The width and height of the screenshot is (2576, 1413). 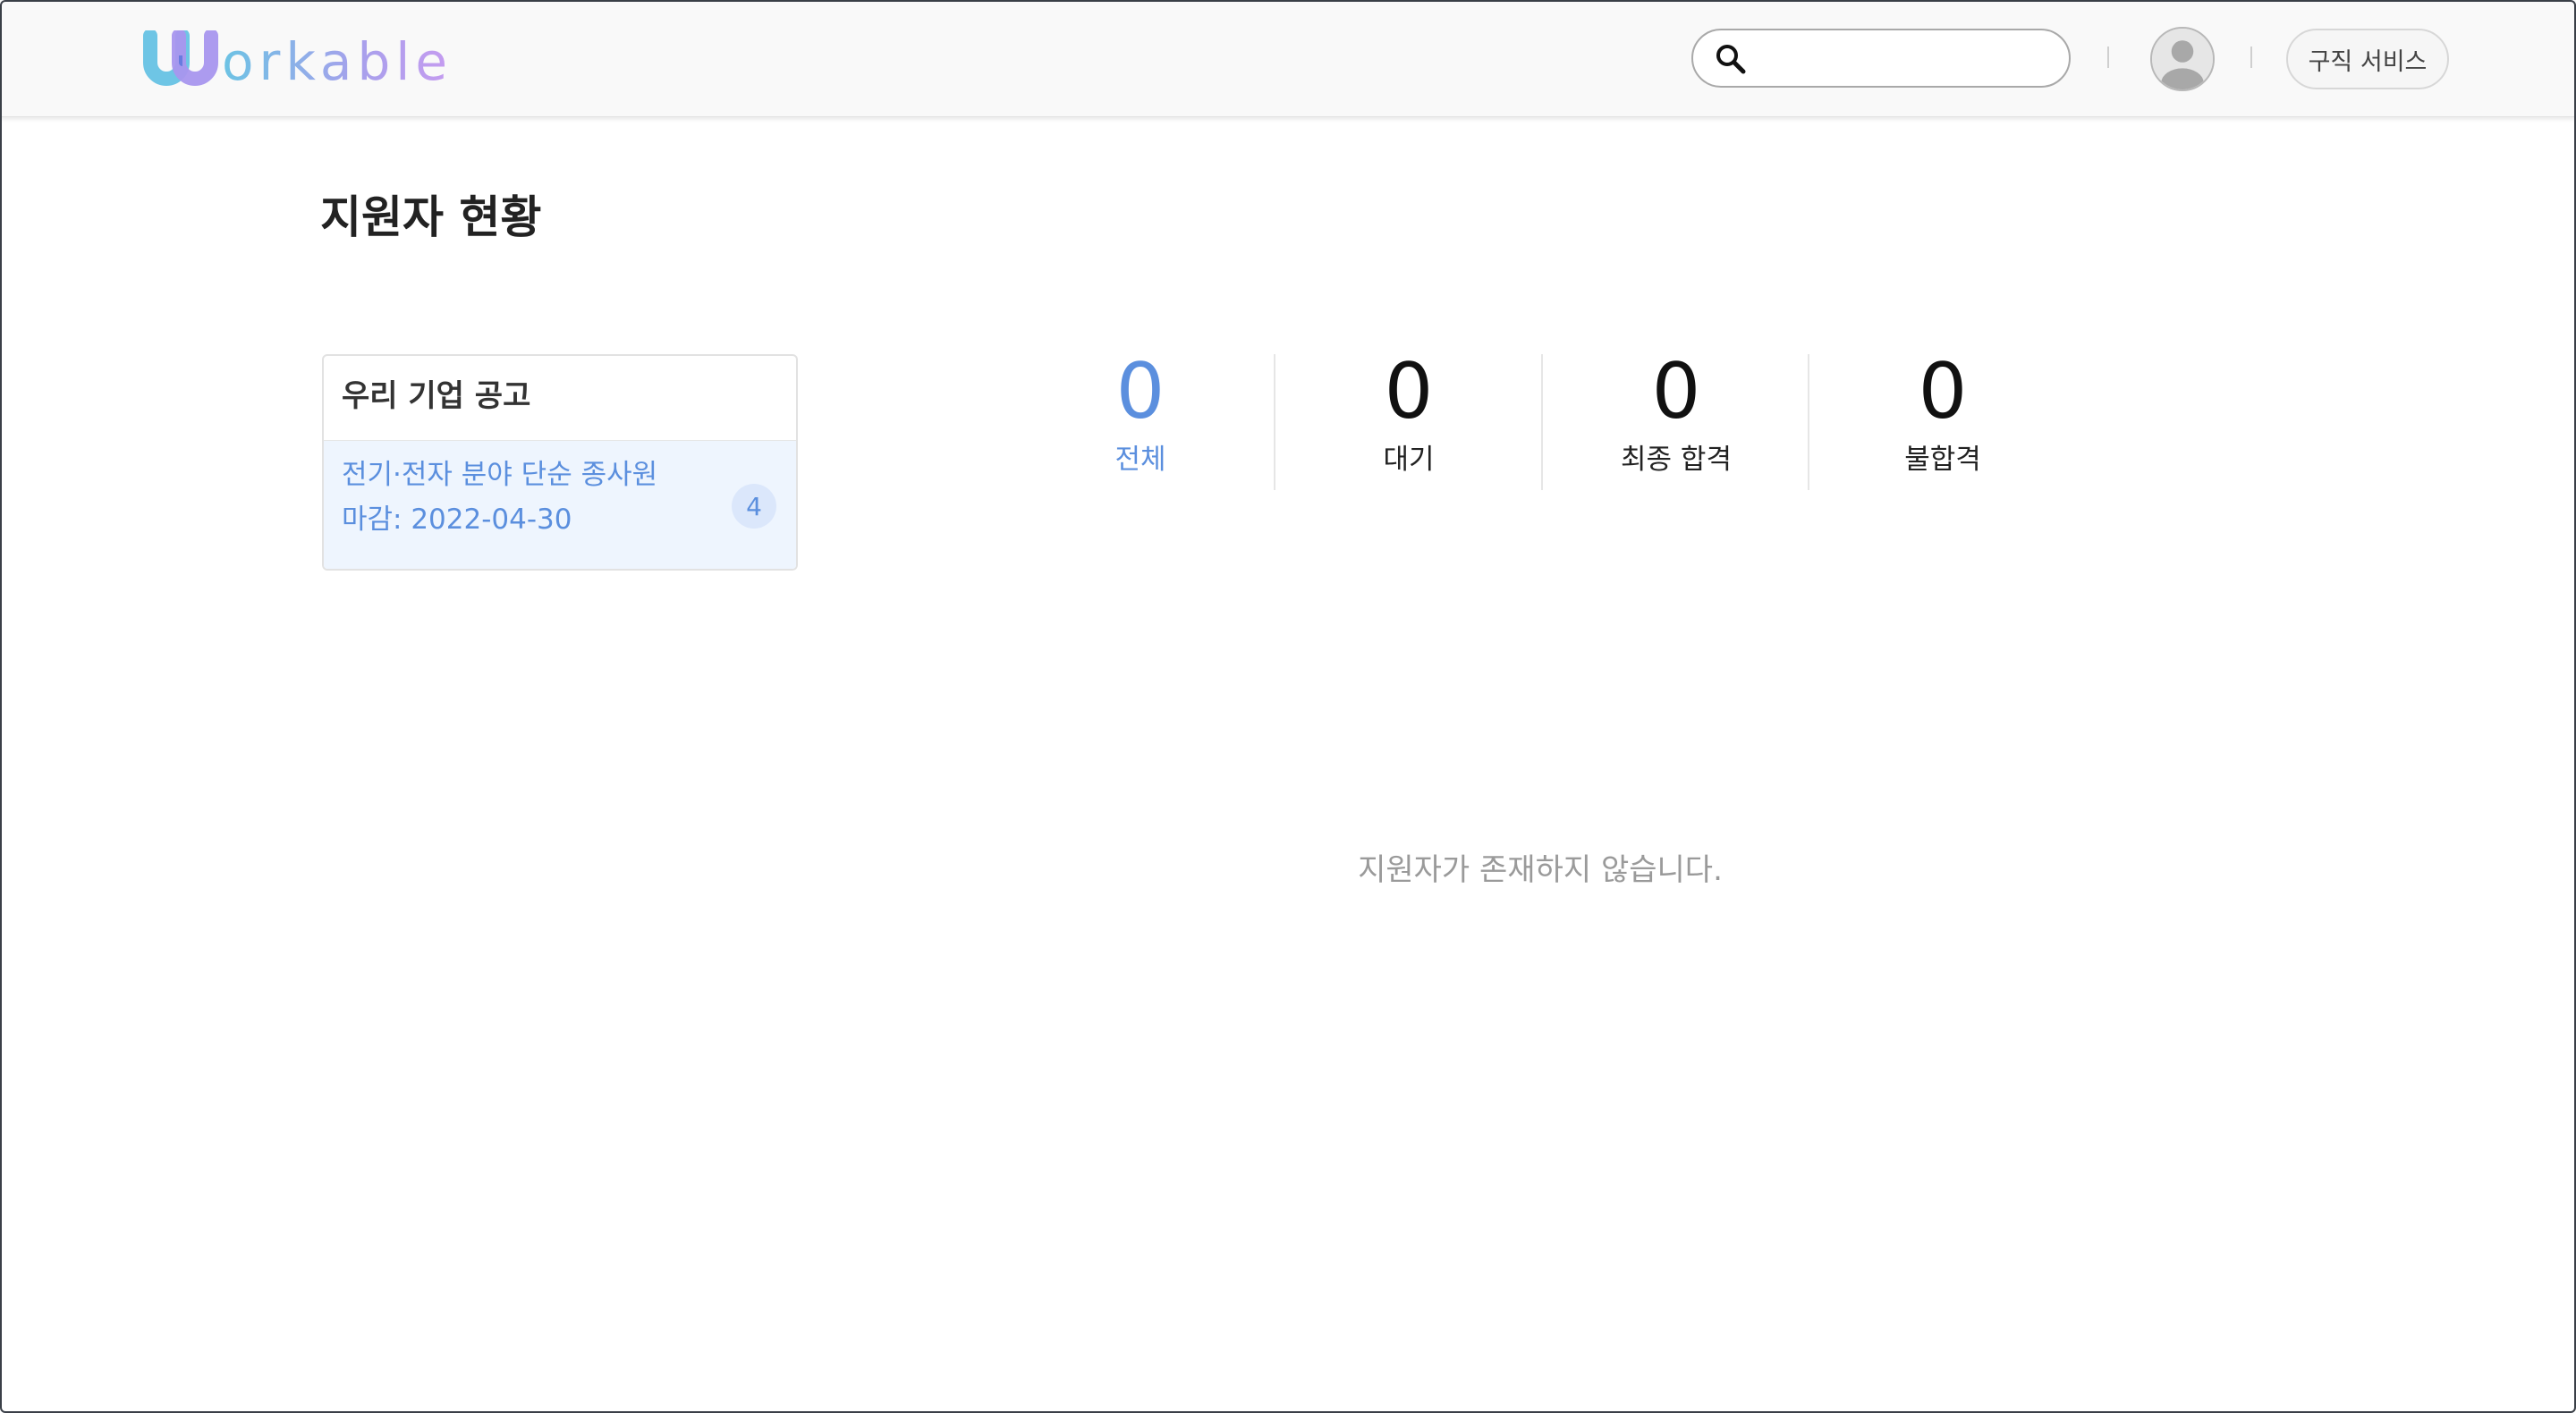 I want to click on top-navigation-bar: orkable 구직 서비스, so click(x=1288, y=58).